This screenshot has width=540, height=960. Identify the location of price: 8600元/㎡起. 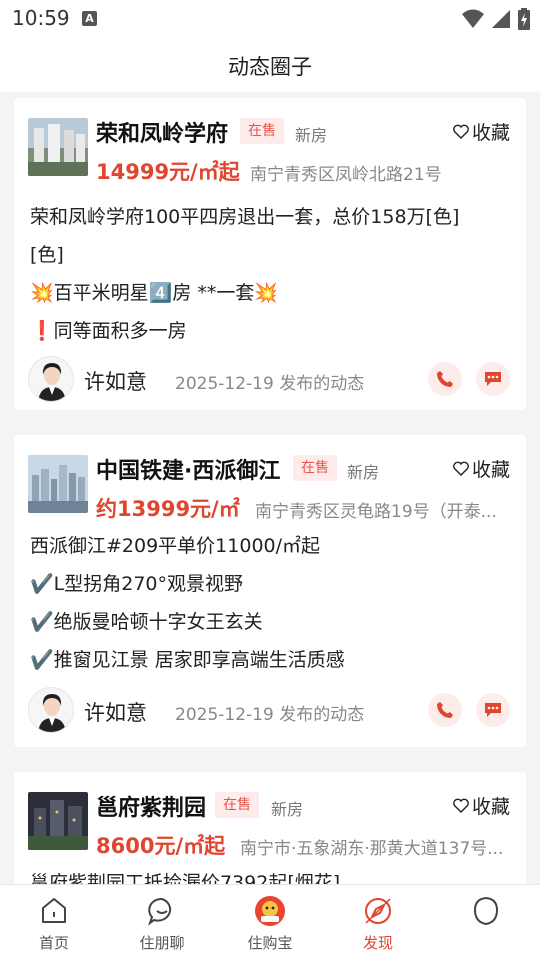
(161, 846).